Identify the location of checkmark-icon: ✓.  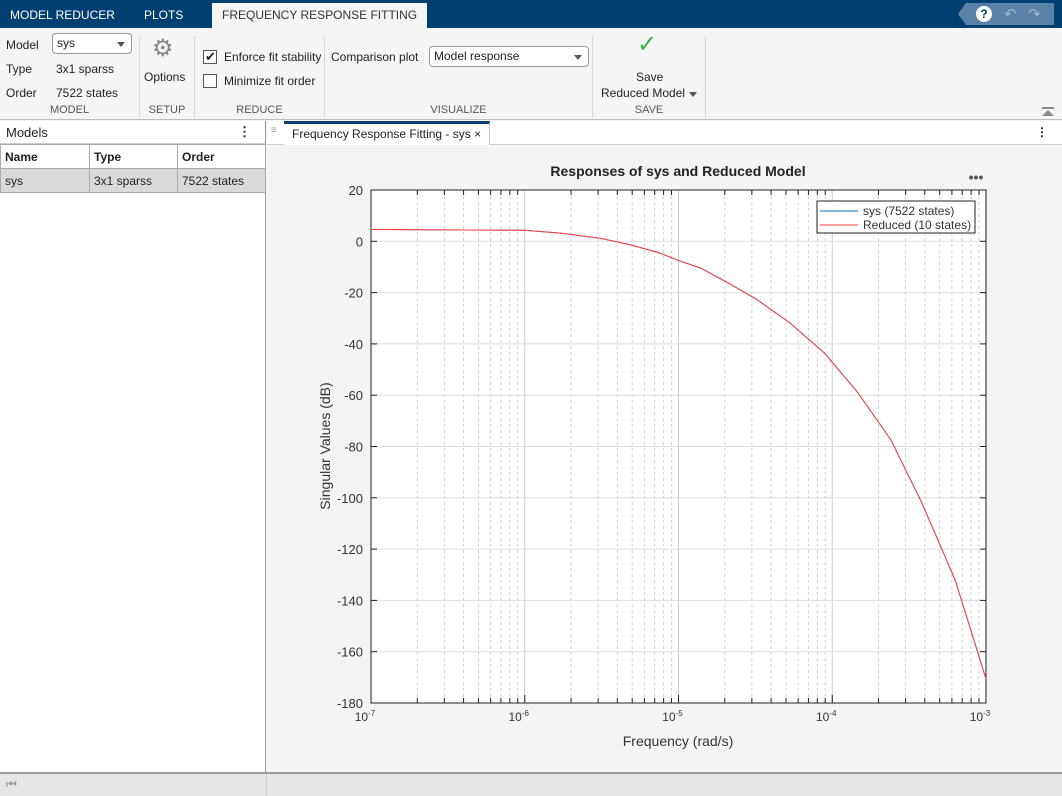
(647, 44).